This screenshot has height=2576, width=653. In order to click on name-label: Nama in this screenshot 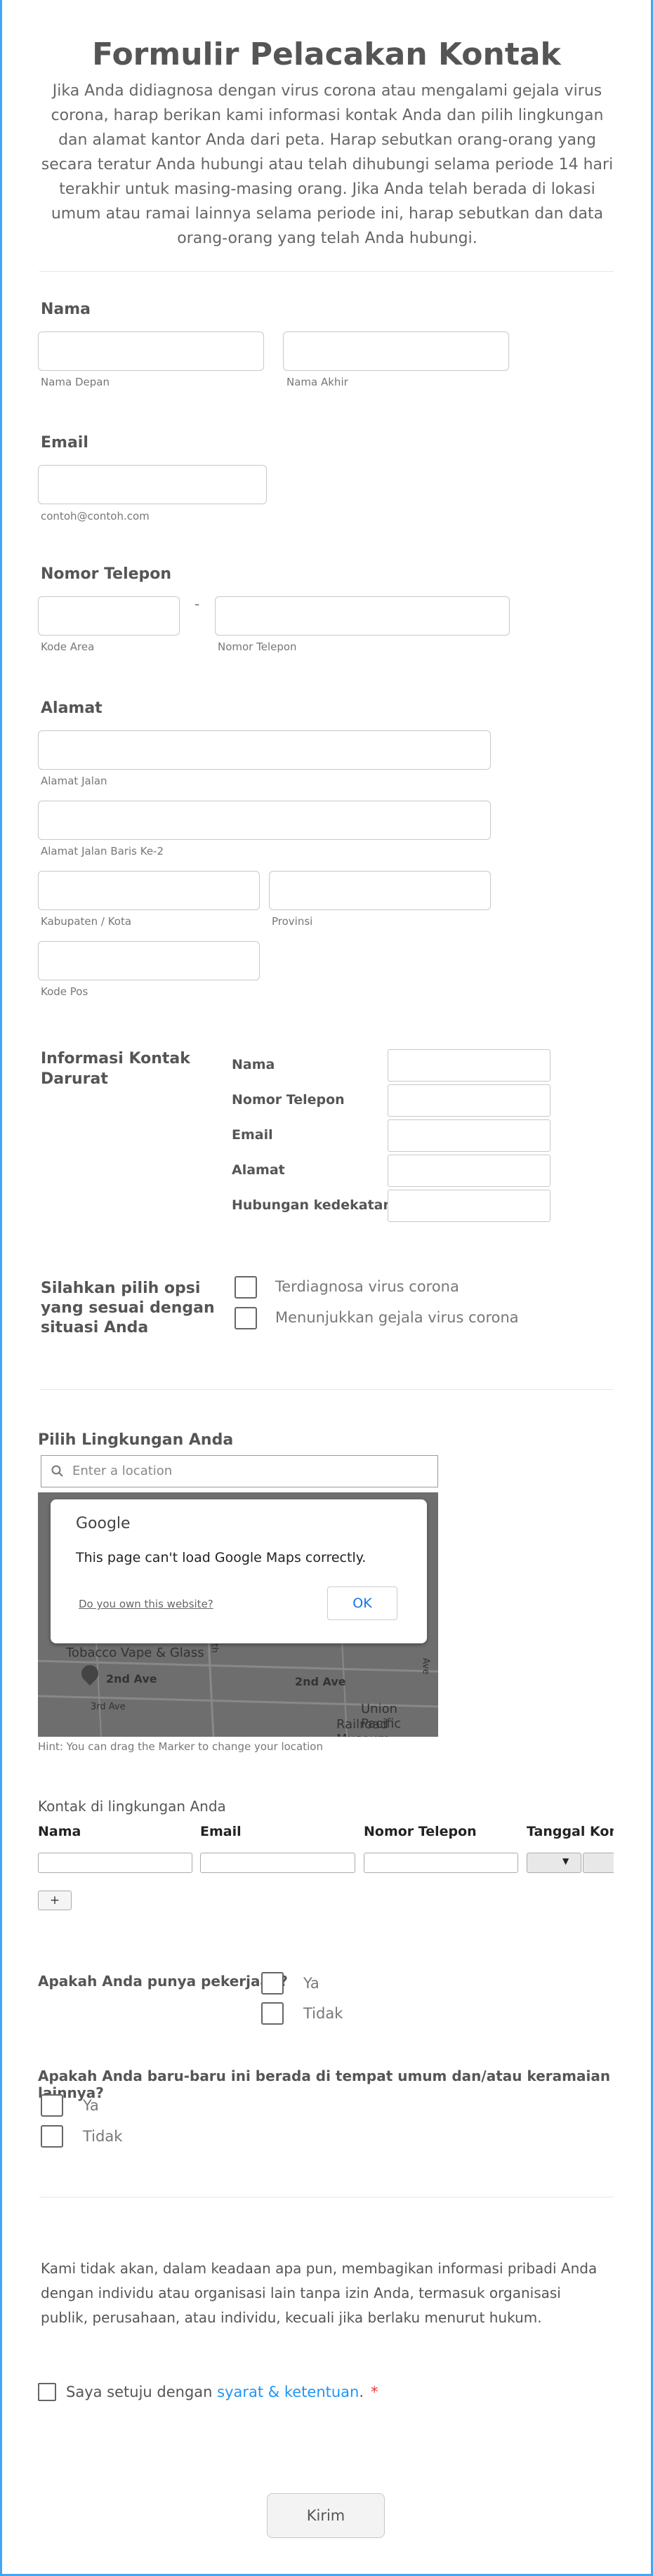, I will do `click(66, 309)`.